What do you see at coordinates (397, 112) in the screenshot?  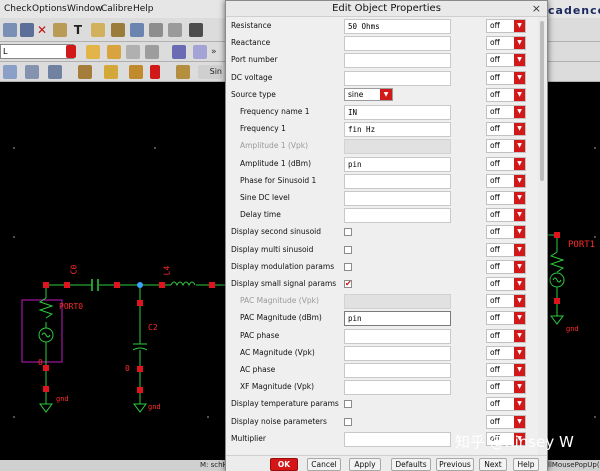 I see `property-value-field: IN` at bounding box center [397, 112].